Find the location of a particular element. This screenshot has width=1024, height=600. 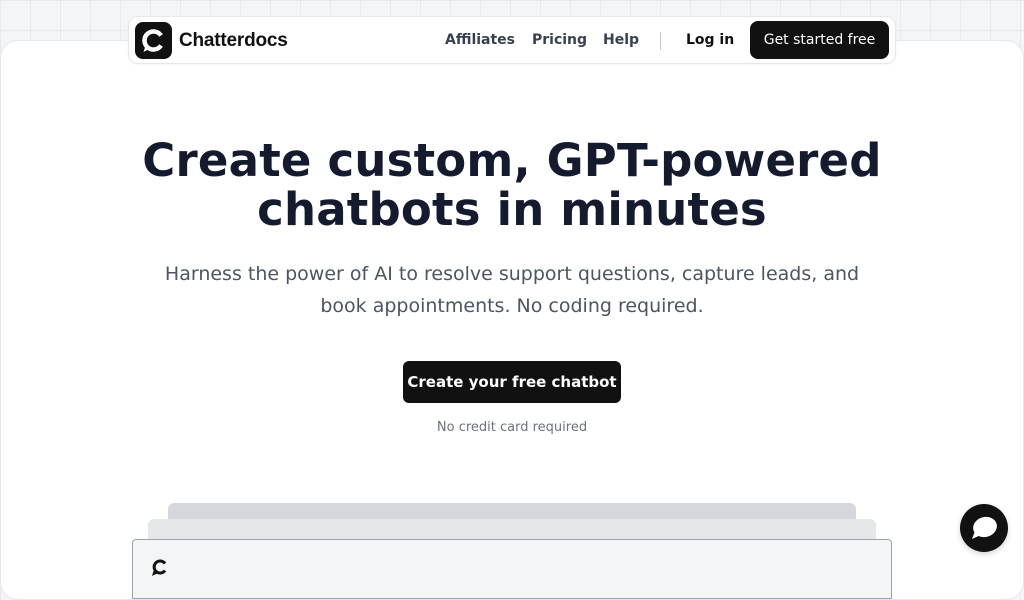

brand-name: Chatterdocs is located at coordinates (233, 41).